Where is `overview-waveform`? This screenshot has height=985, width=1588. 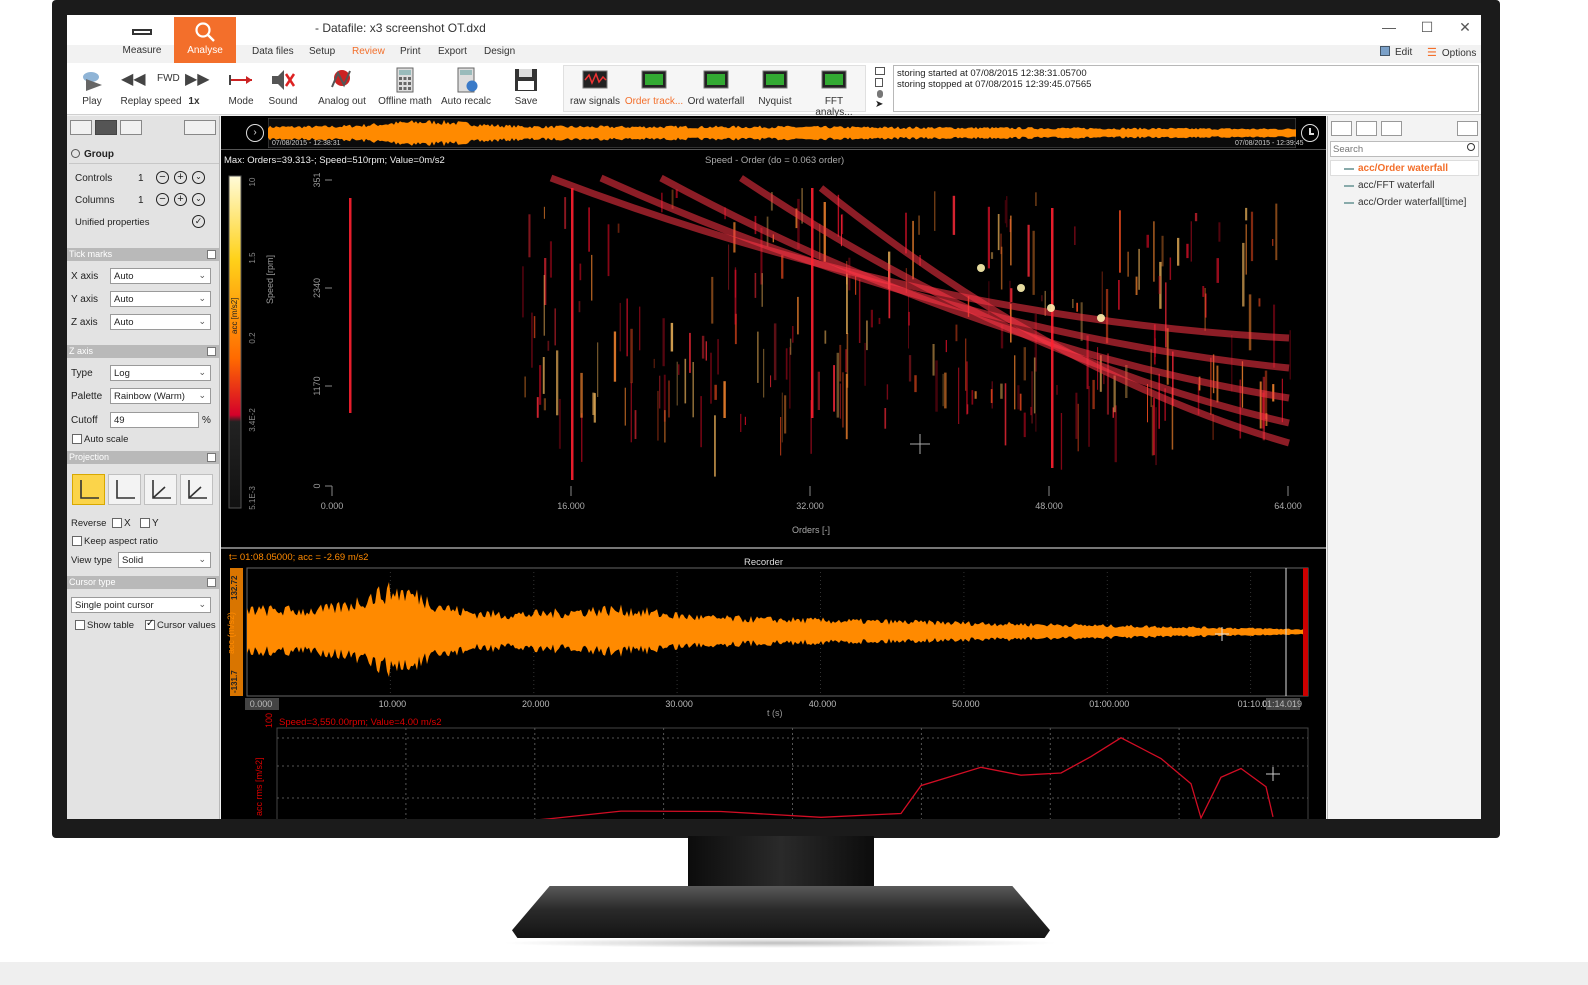
overview-waveform is located at coordinates (782, 133).